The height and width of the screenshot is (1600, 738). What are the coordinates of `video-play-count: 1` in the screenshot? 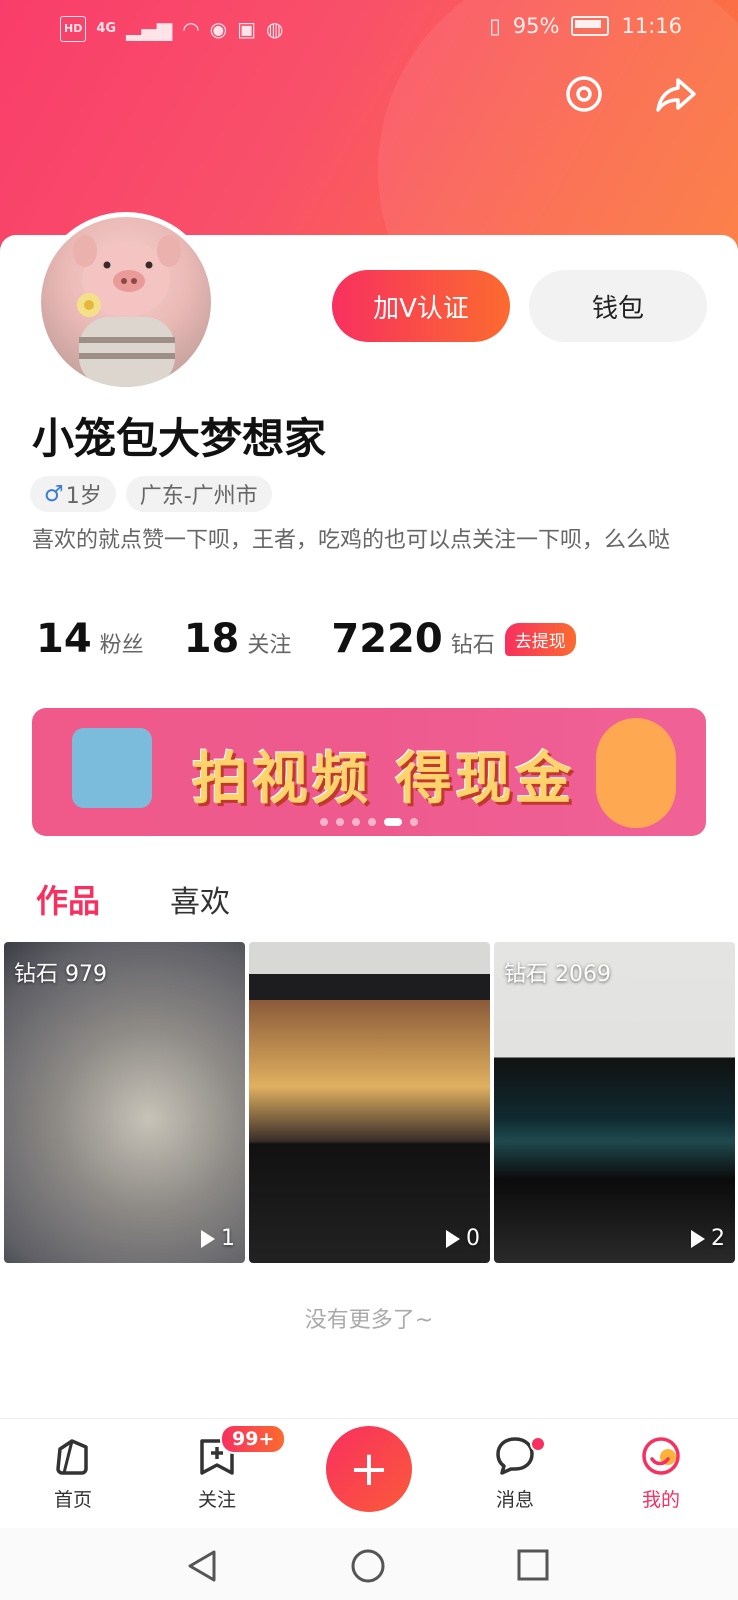 It's located at (218, 1238).